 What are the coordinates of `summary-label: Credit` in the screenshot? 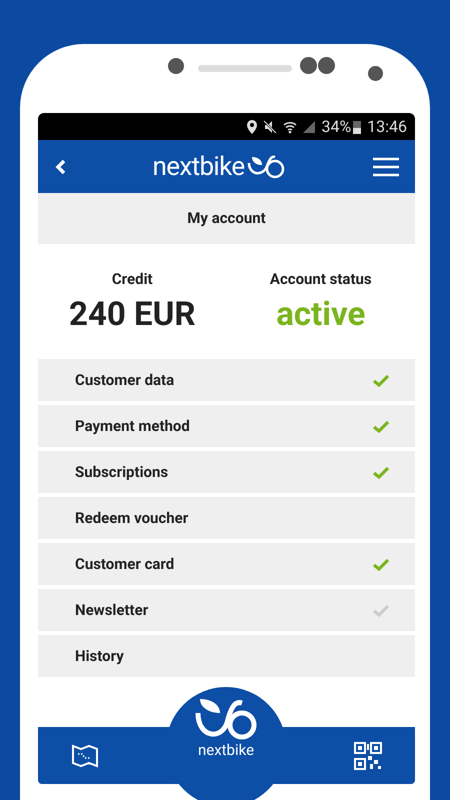 It's located at (132, 279).